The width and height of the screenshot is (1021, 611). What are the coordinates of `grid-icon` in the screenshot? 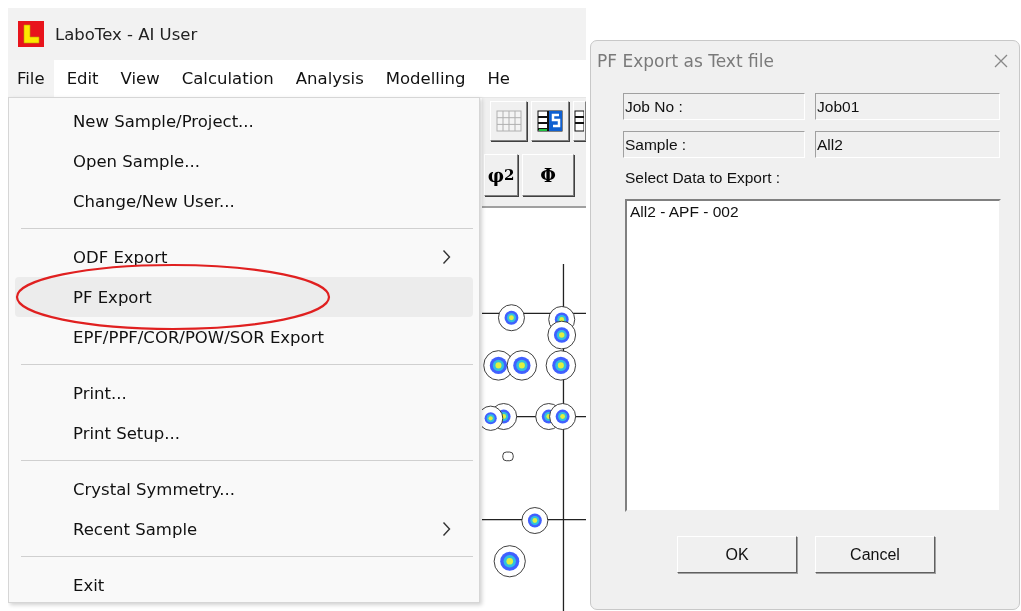 It's located at (508, 121).